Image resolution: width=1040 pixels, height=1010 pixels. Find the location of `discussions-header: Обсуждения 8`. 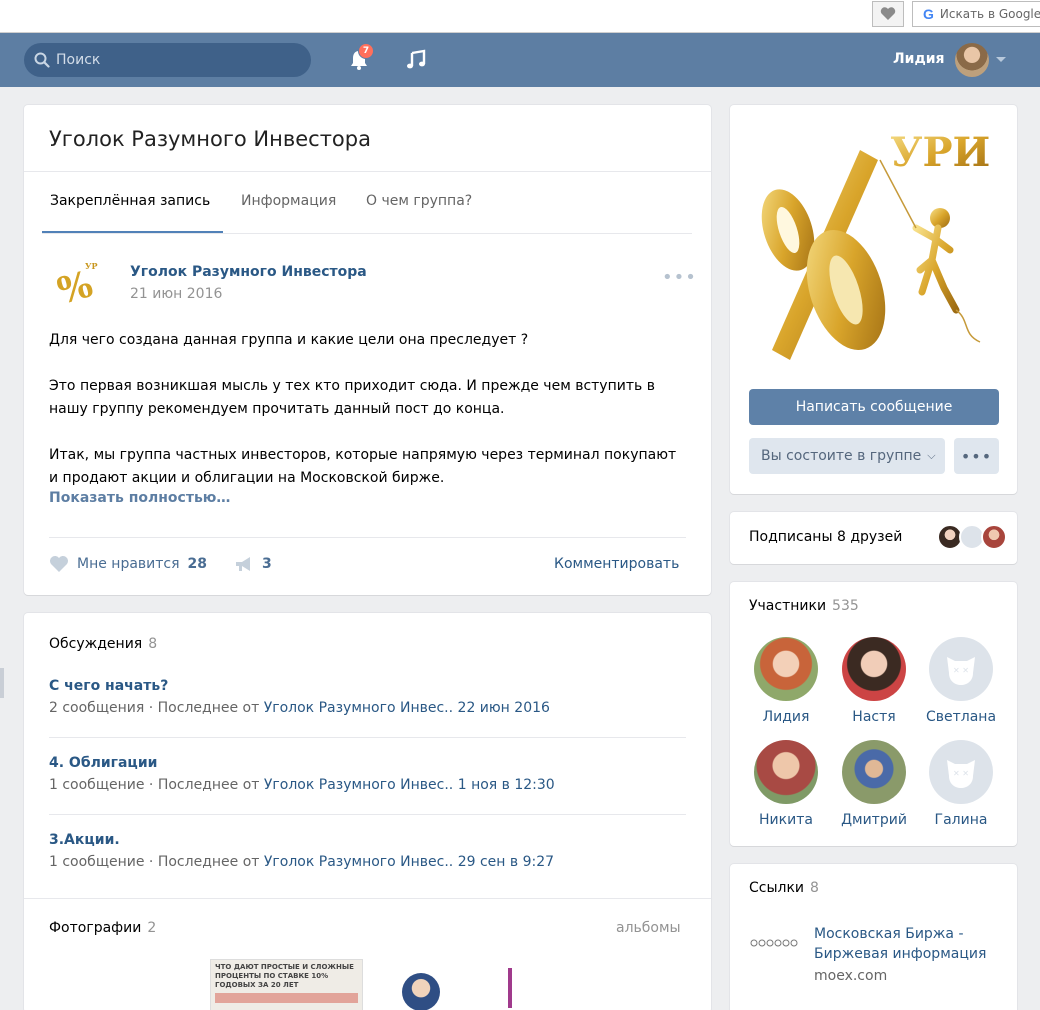

discussions-header: Обсуждения 8 is located at coordinates (103, 644).